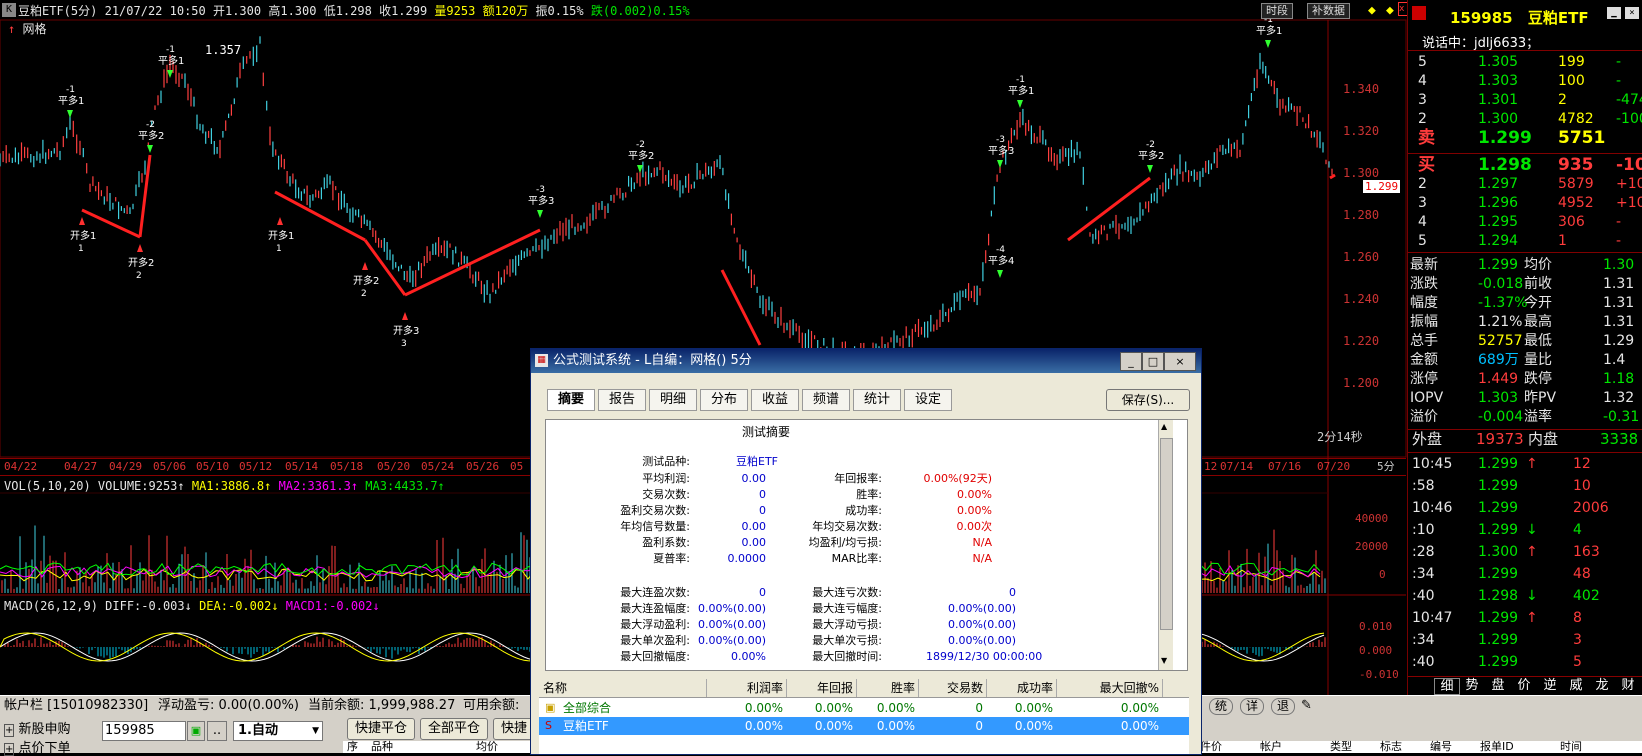  I want to click on tick-time: :40, so click(1423, 596).